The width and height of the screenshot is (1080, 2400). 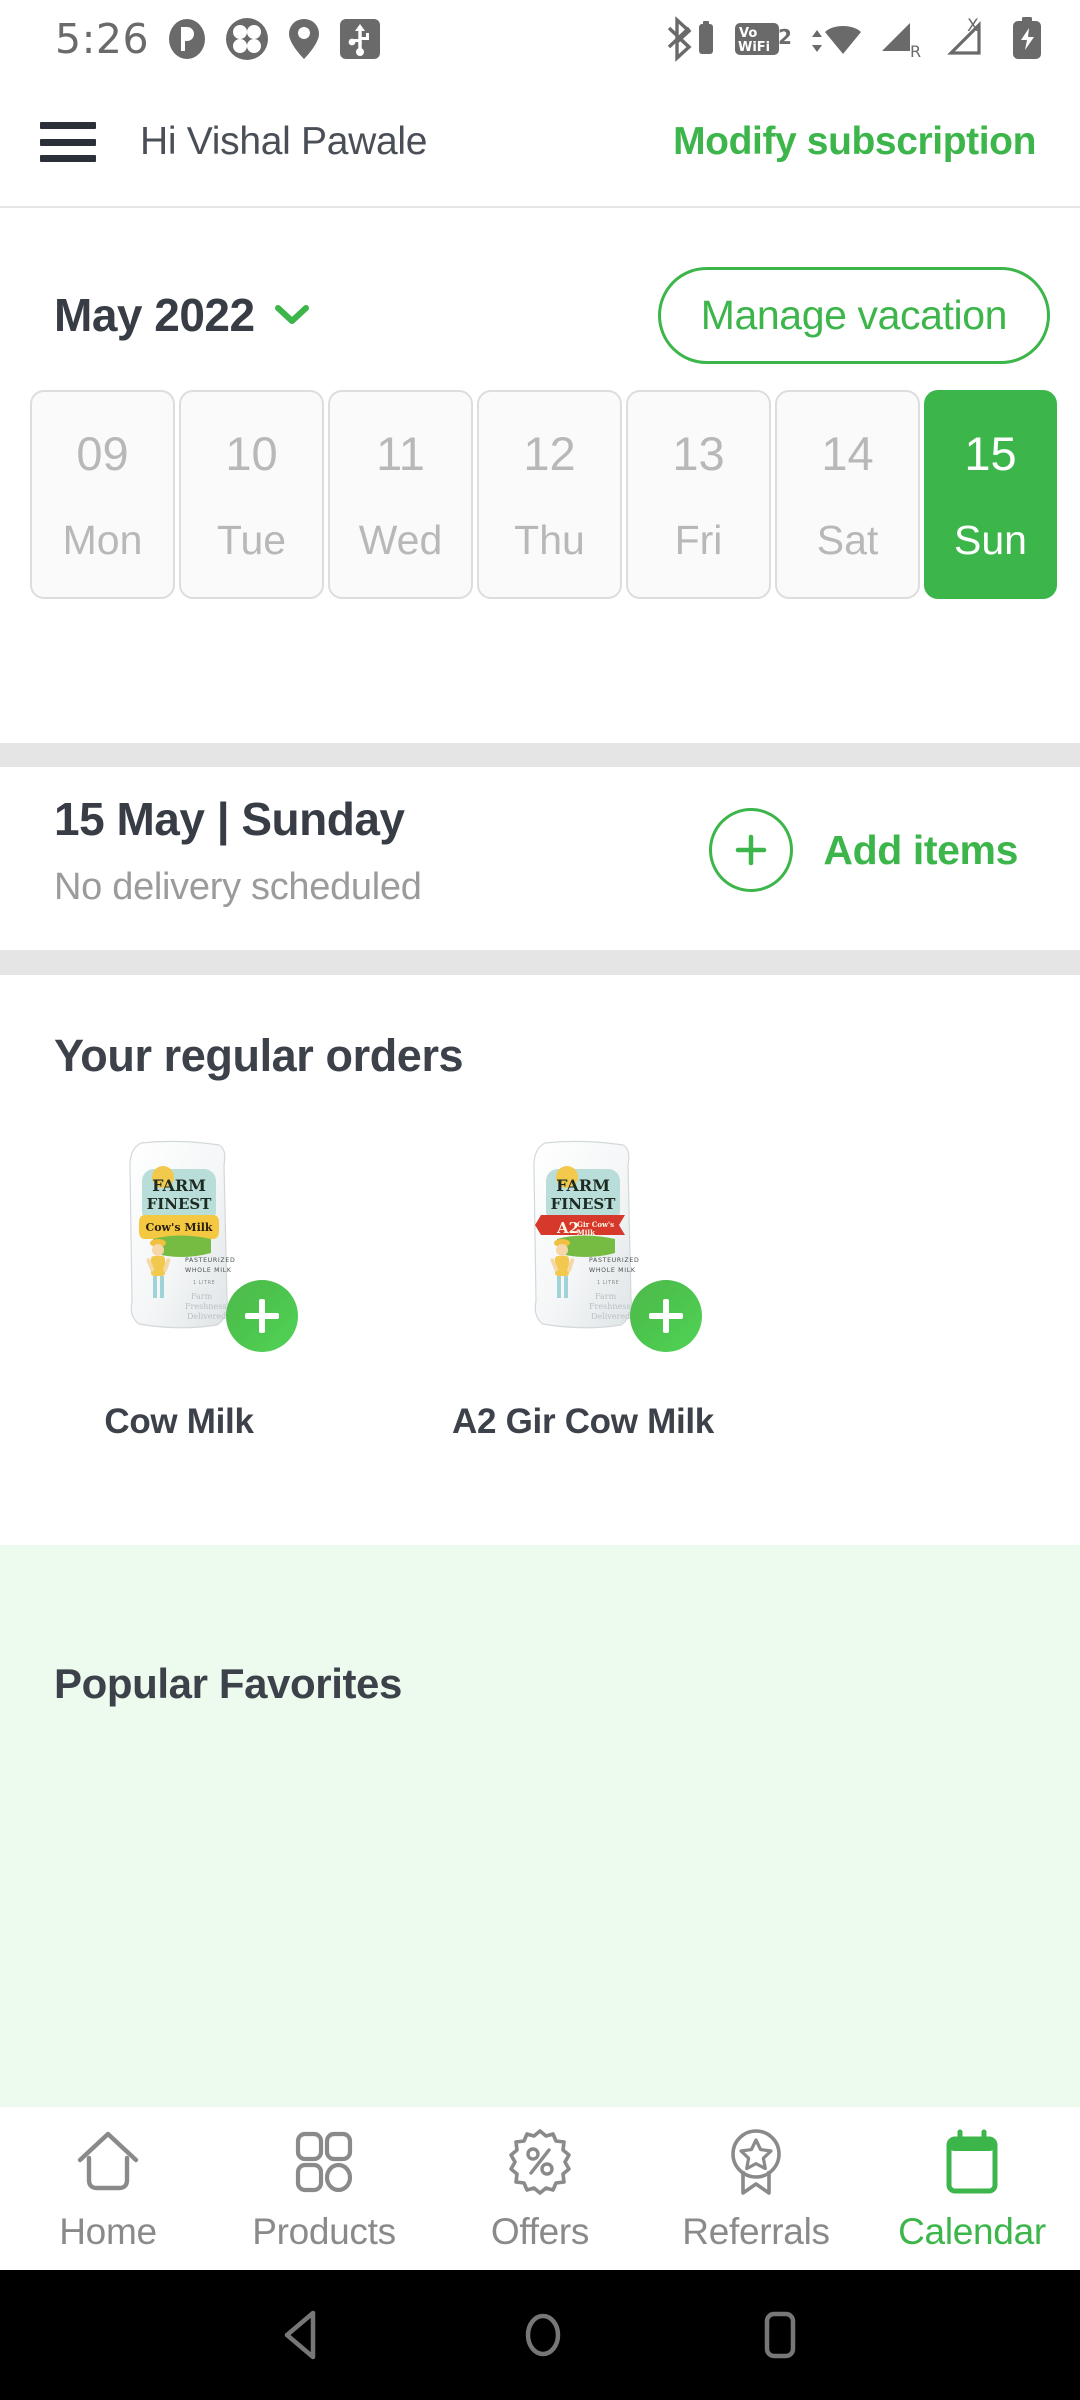 I want to click on date-weekday: Fri, so click(x=698, y=539).